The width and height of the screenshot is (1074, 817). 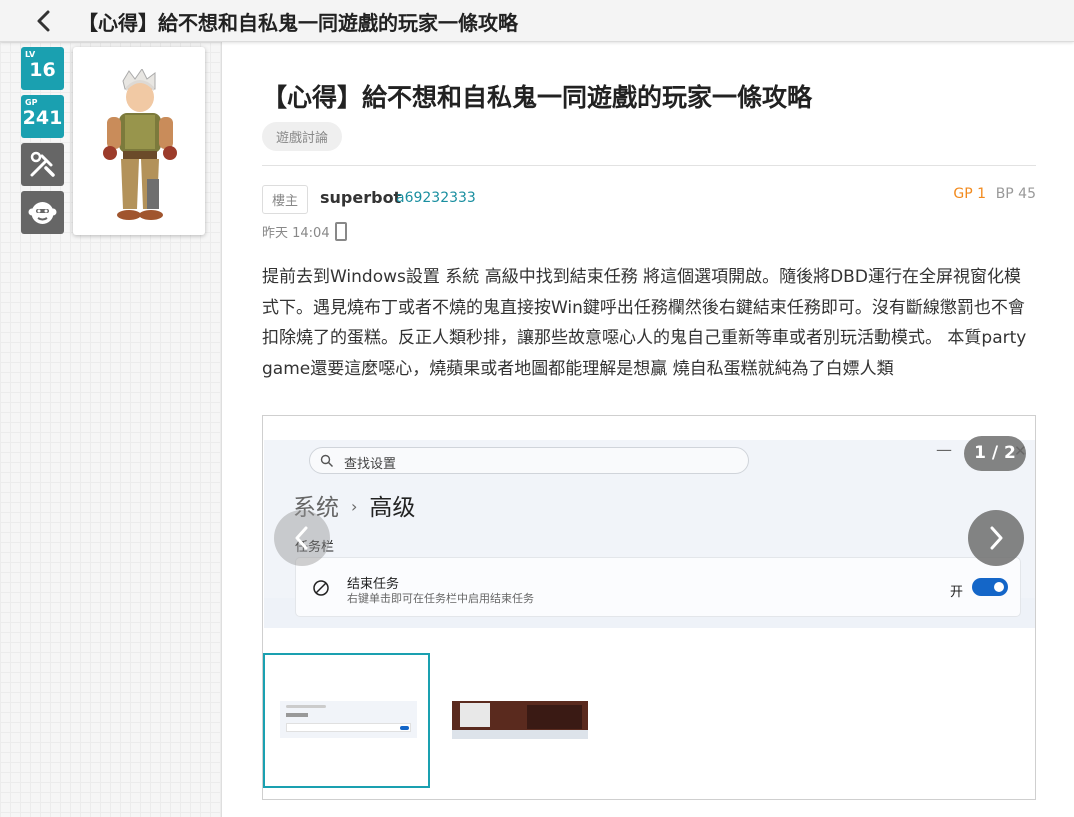 What do you see at coordinates (537, 97) in the screenshot?
I see `post-title: 【心得】給不想和自私鬼一同遊戲的玩家一條攻略` at bounding box center [537, 97].